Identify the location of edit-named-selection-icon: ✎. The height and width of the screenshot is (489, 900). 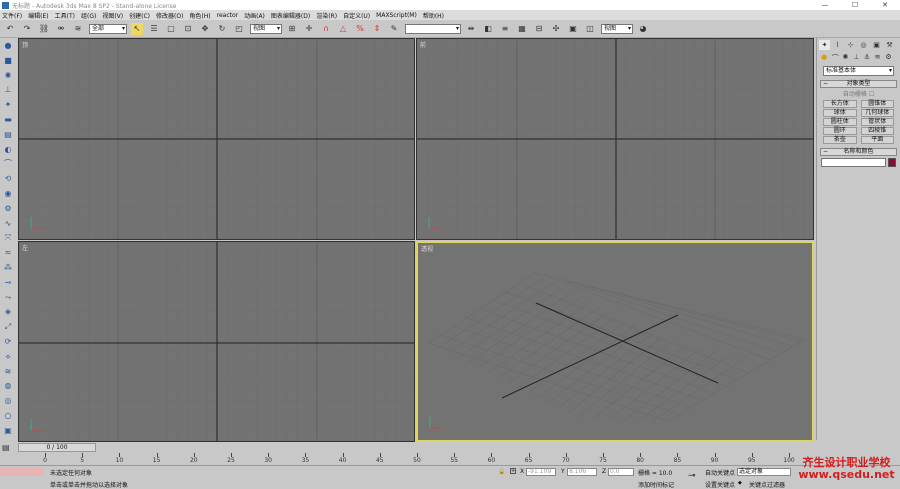
(394, 29).